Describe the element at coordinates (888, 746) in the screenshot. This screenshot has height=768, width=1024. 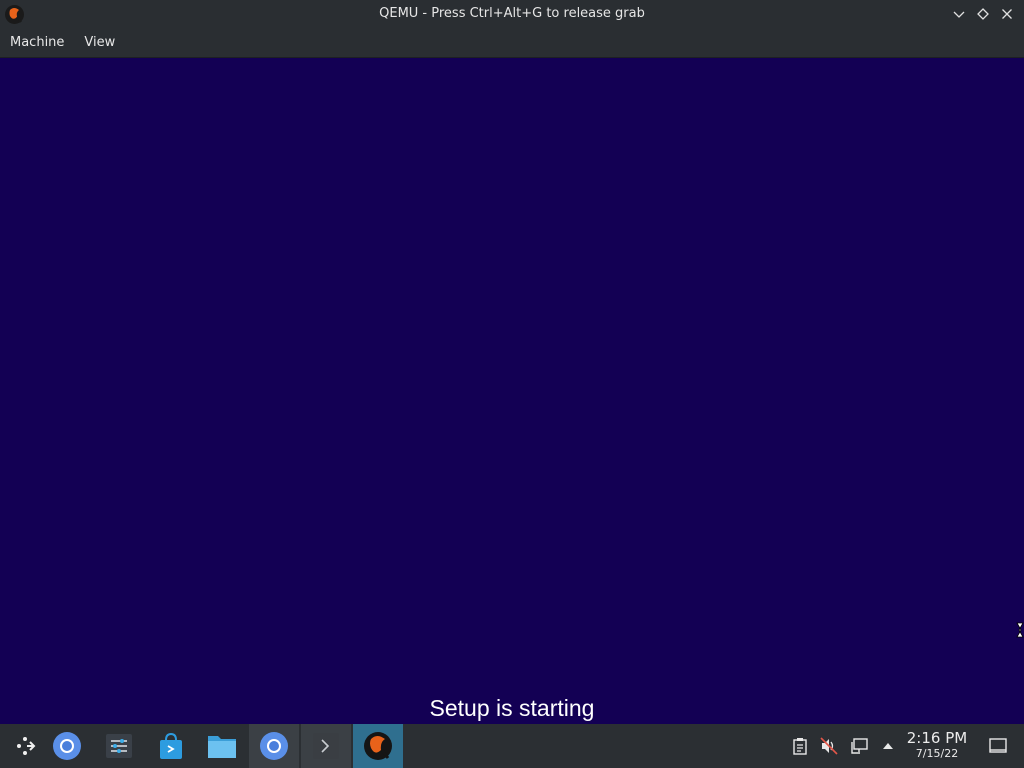
I see `expand-tray-icon` at that location.